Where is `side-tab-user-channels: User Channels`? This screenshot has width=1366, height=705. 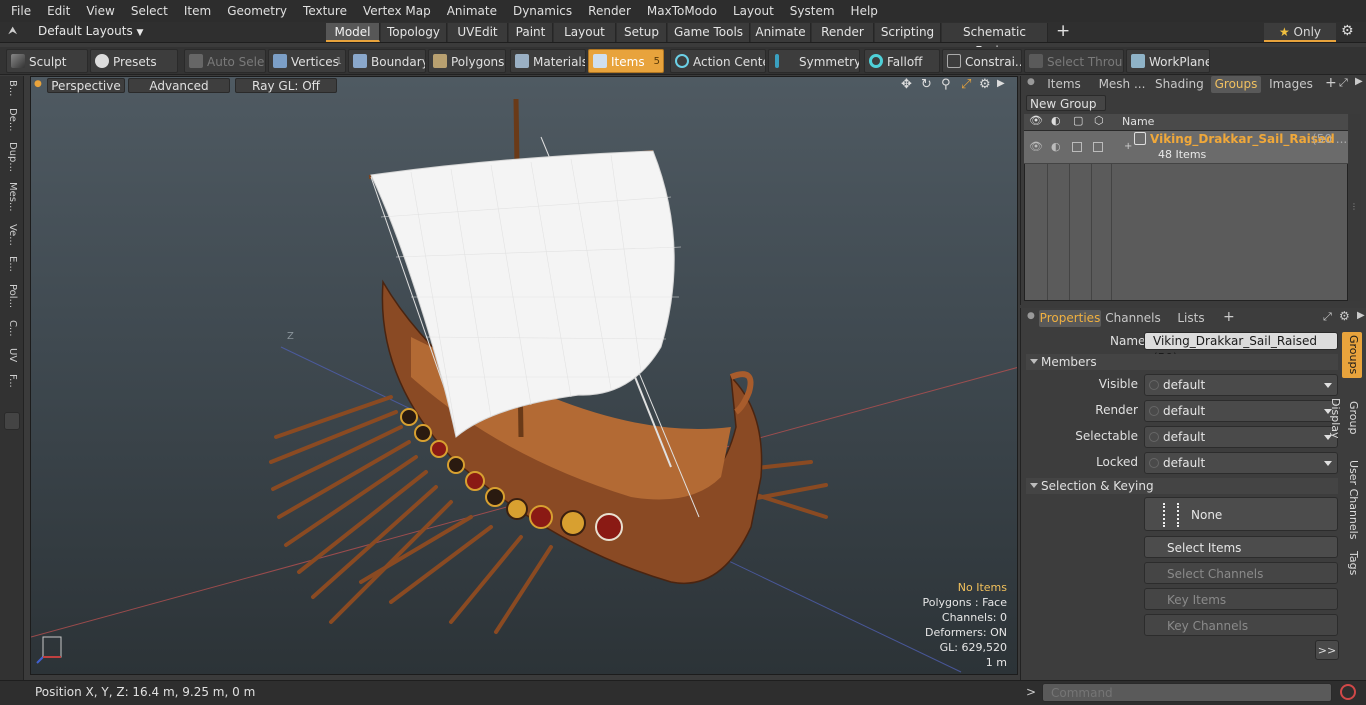 side-tab-user-channels: User Channels is located at coordinates (1352, 500).